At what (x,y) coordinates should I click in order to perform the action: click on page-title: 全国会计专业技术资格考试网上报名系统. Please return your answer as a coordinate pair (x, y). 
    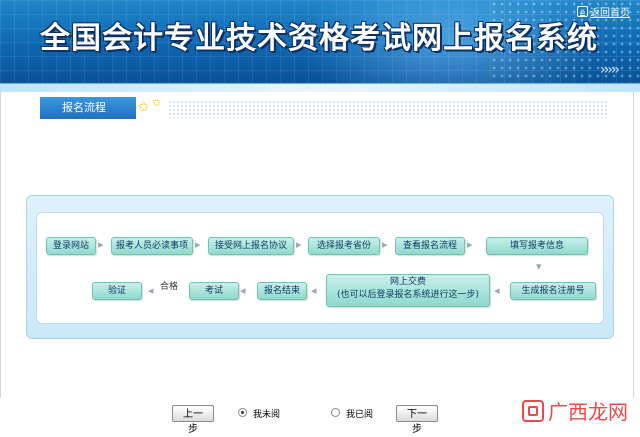
    Looking at the image, I should click on (319, 38).